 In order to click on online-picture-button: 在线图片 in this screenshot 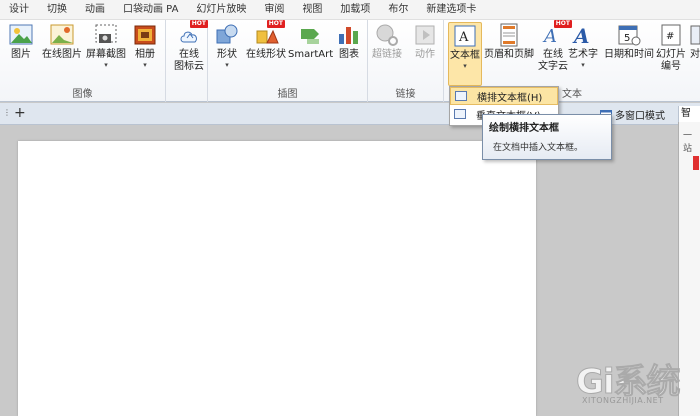, I will do `click(62, 41)`.